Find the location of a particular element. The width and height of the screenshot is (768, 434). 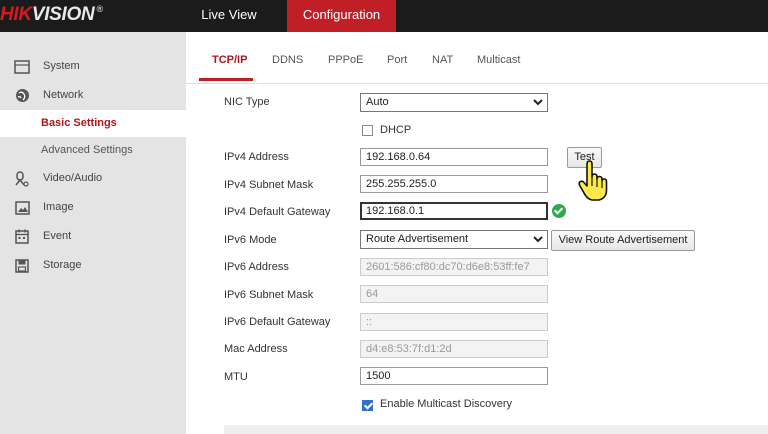

mac-address-input is located at coordinates (454, 349).